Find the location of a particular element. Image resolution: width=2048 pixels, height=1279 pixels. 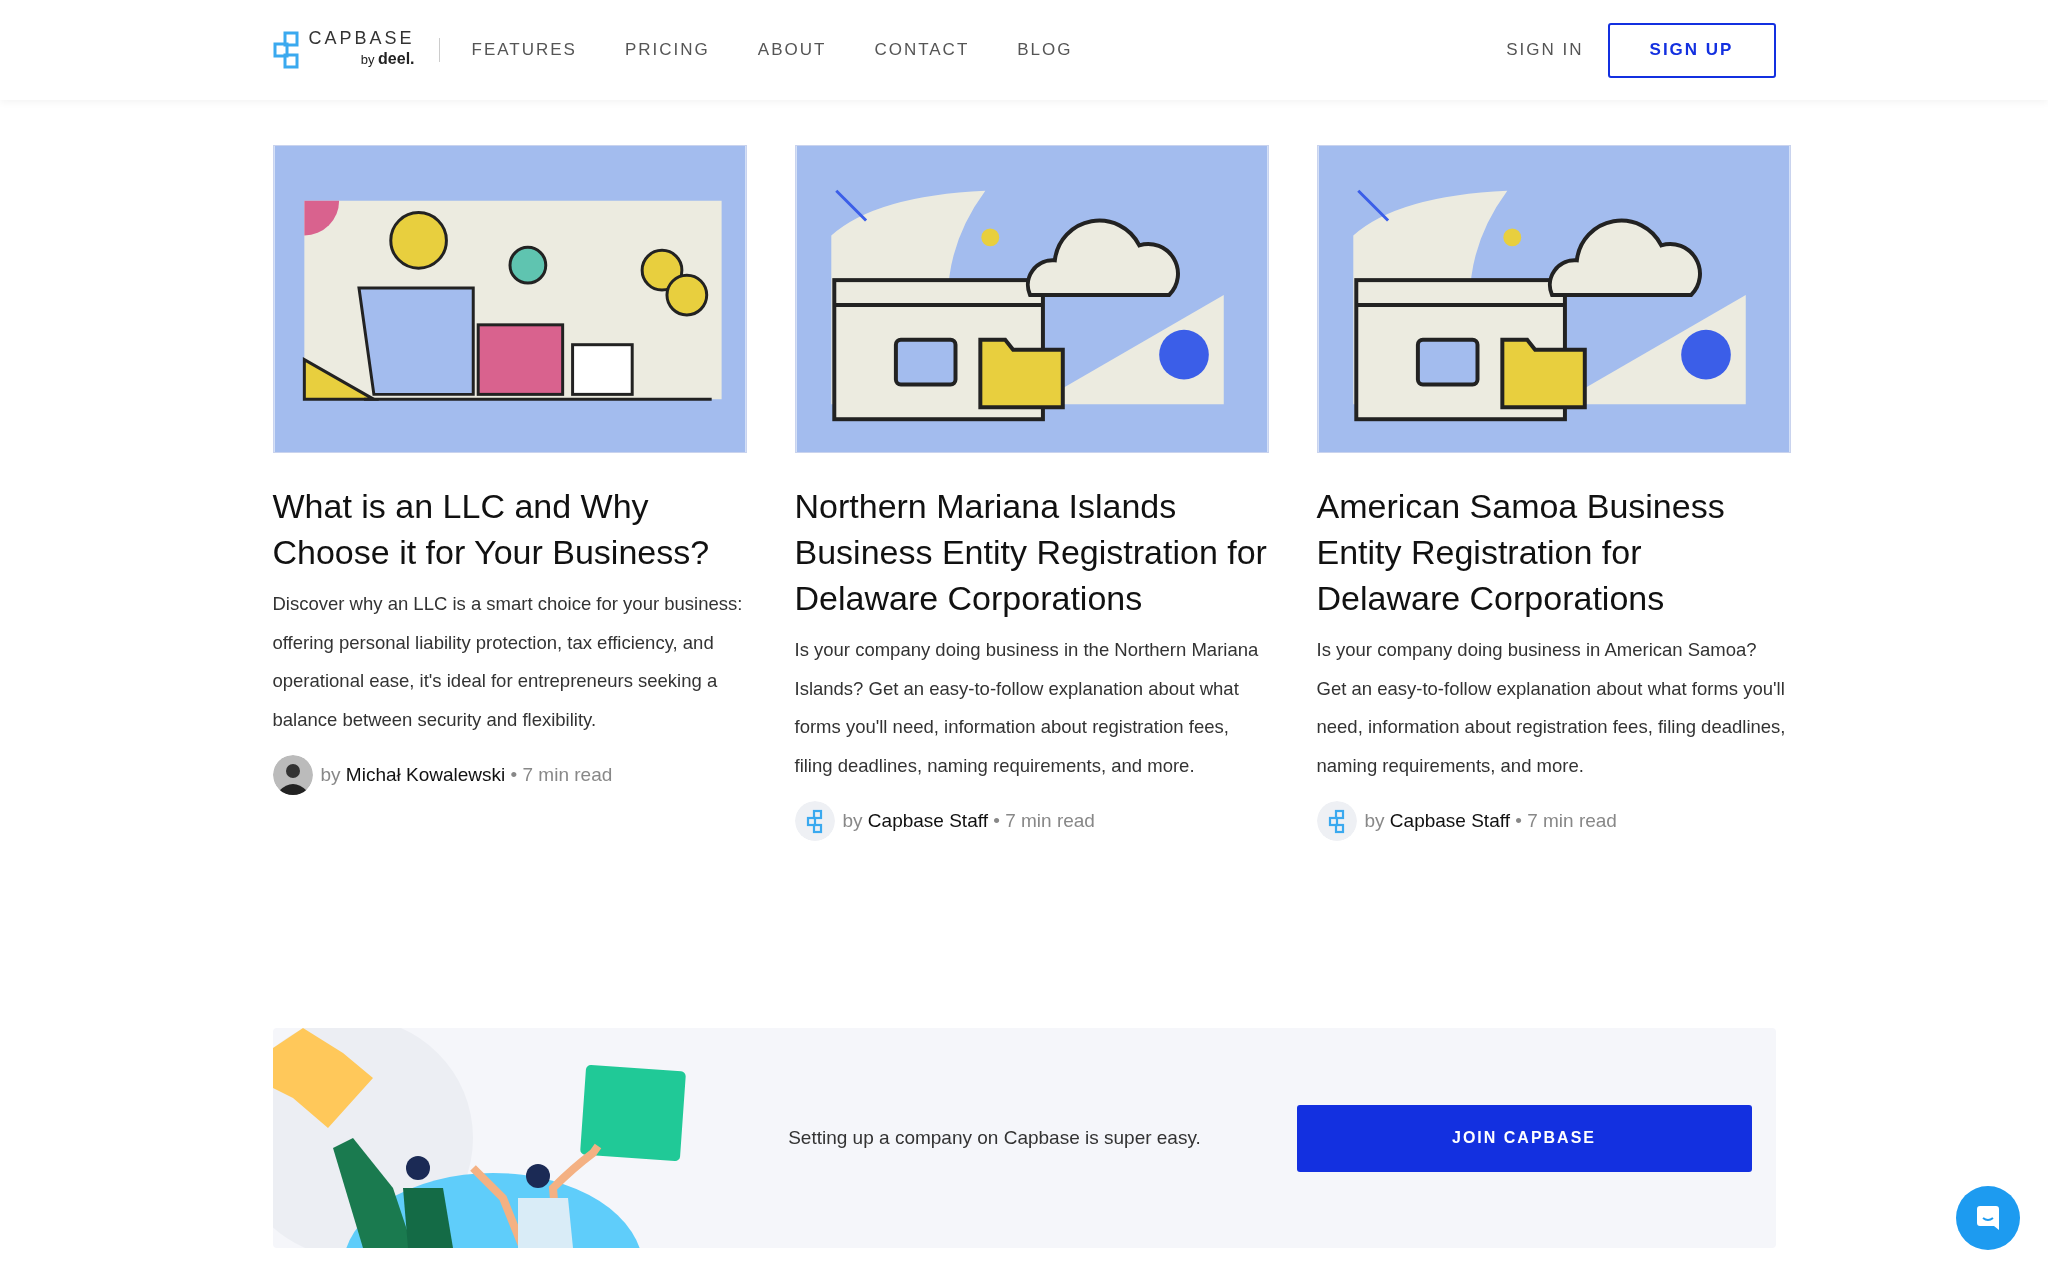

nav-link: ABOUT is located at coordinates (792, 50).